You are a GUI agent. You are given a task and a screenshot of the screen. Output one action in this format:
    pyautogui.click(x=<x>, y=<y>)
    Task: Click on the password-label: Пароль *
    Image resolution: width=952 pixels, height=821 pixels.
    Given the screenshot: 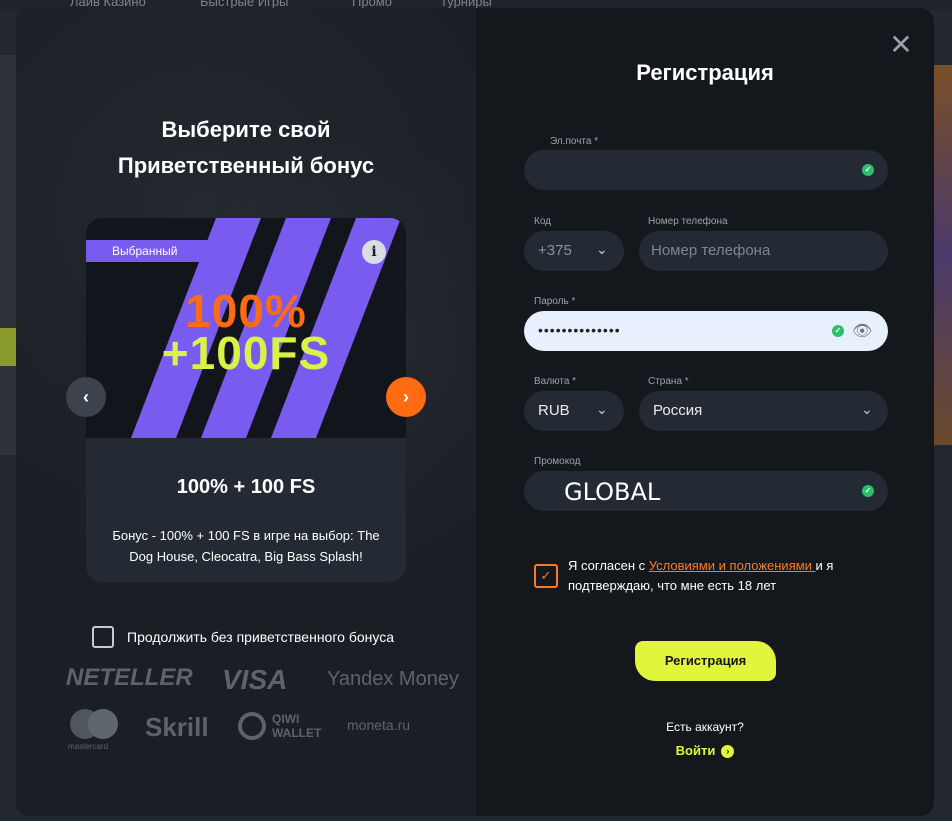 What is the action you would take?
    pyautogui.click(x=555, y=301)
    